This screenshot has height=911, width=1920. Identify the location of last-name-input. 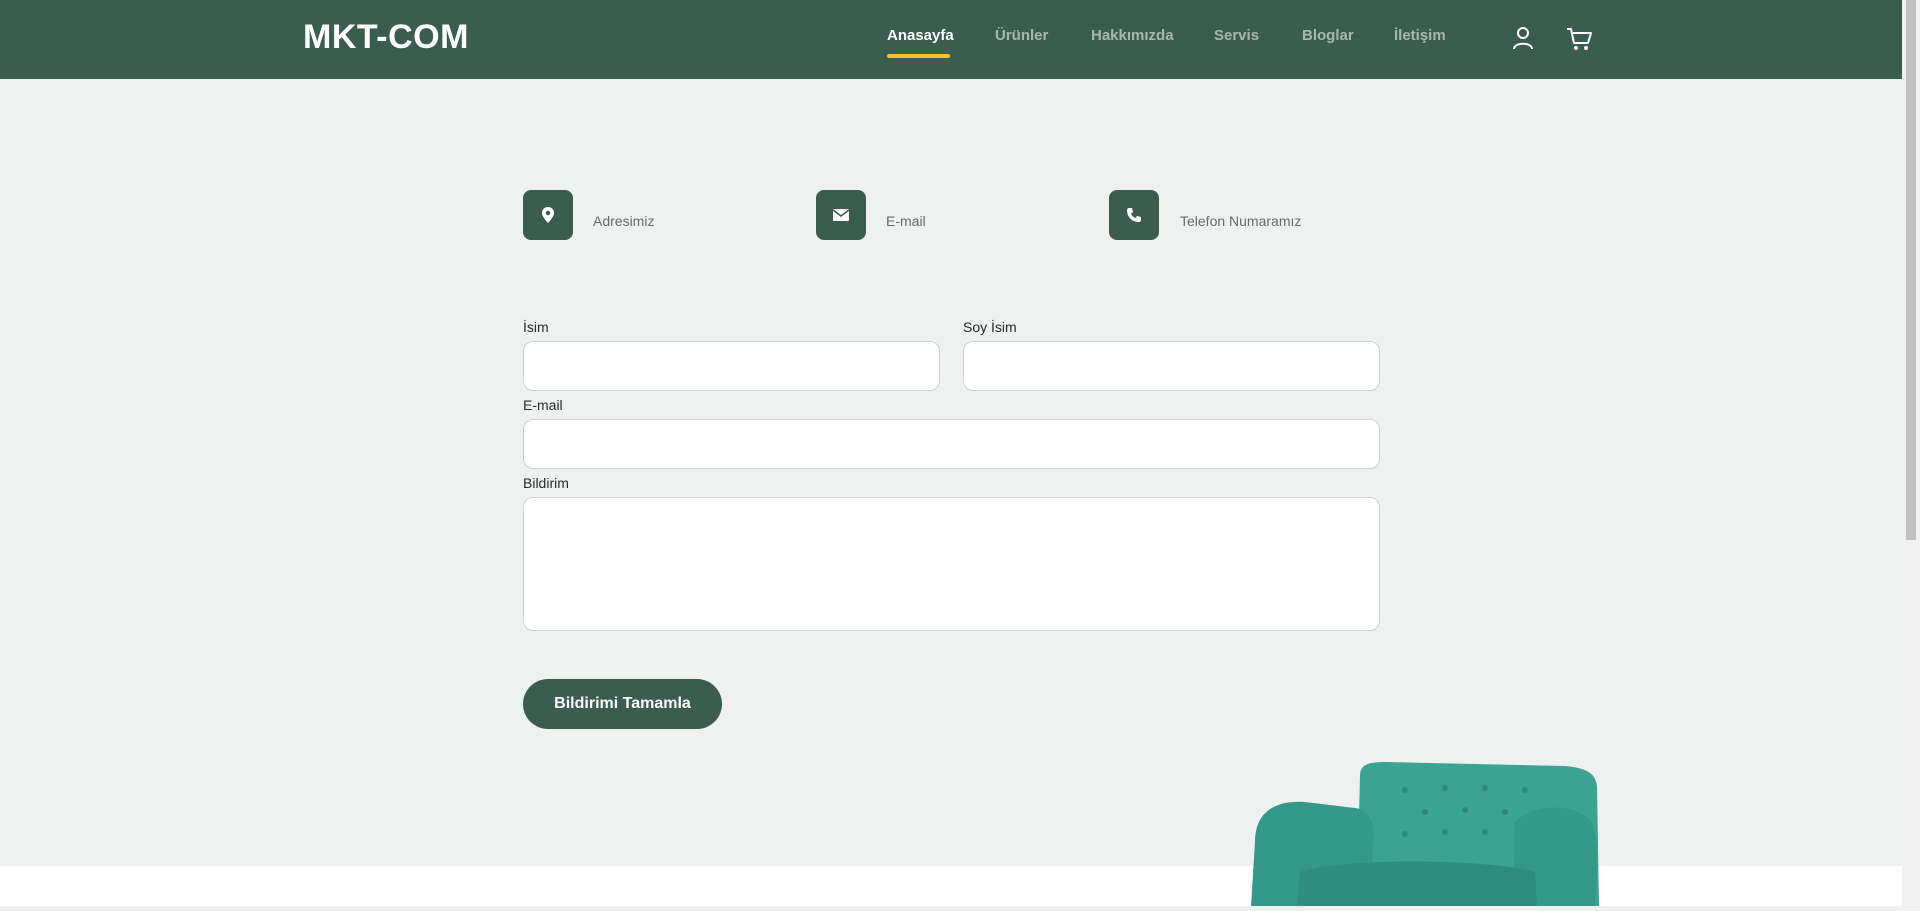
(1171, 366).